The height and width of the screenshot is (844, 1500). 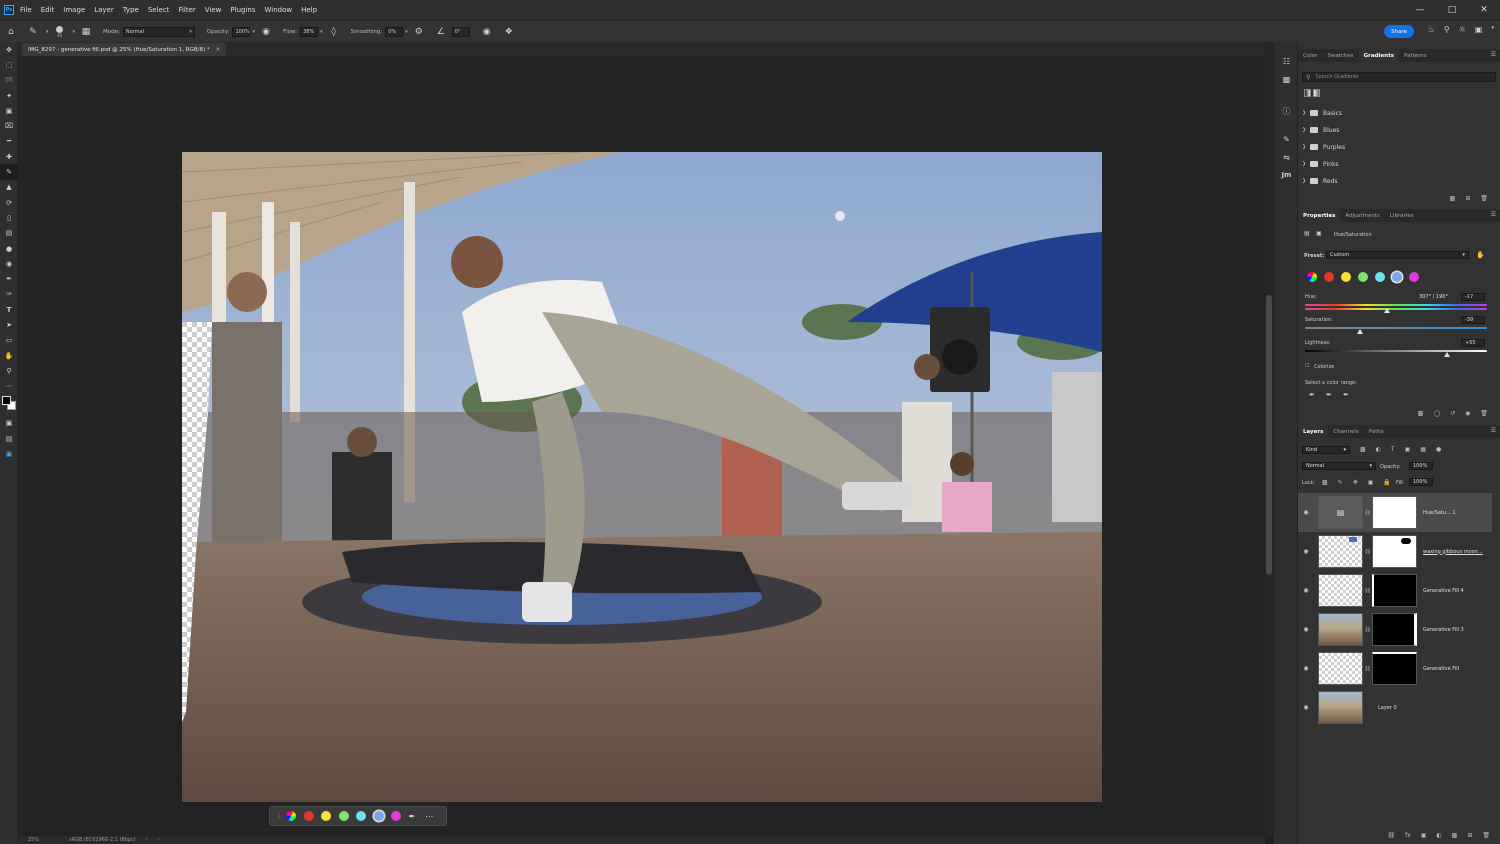 What do you see at coordinates (74, 10) in the screenshot?
I see `menu-image: Image` at bounding box center [74, 10].